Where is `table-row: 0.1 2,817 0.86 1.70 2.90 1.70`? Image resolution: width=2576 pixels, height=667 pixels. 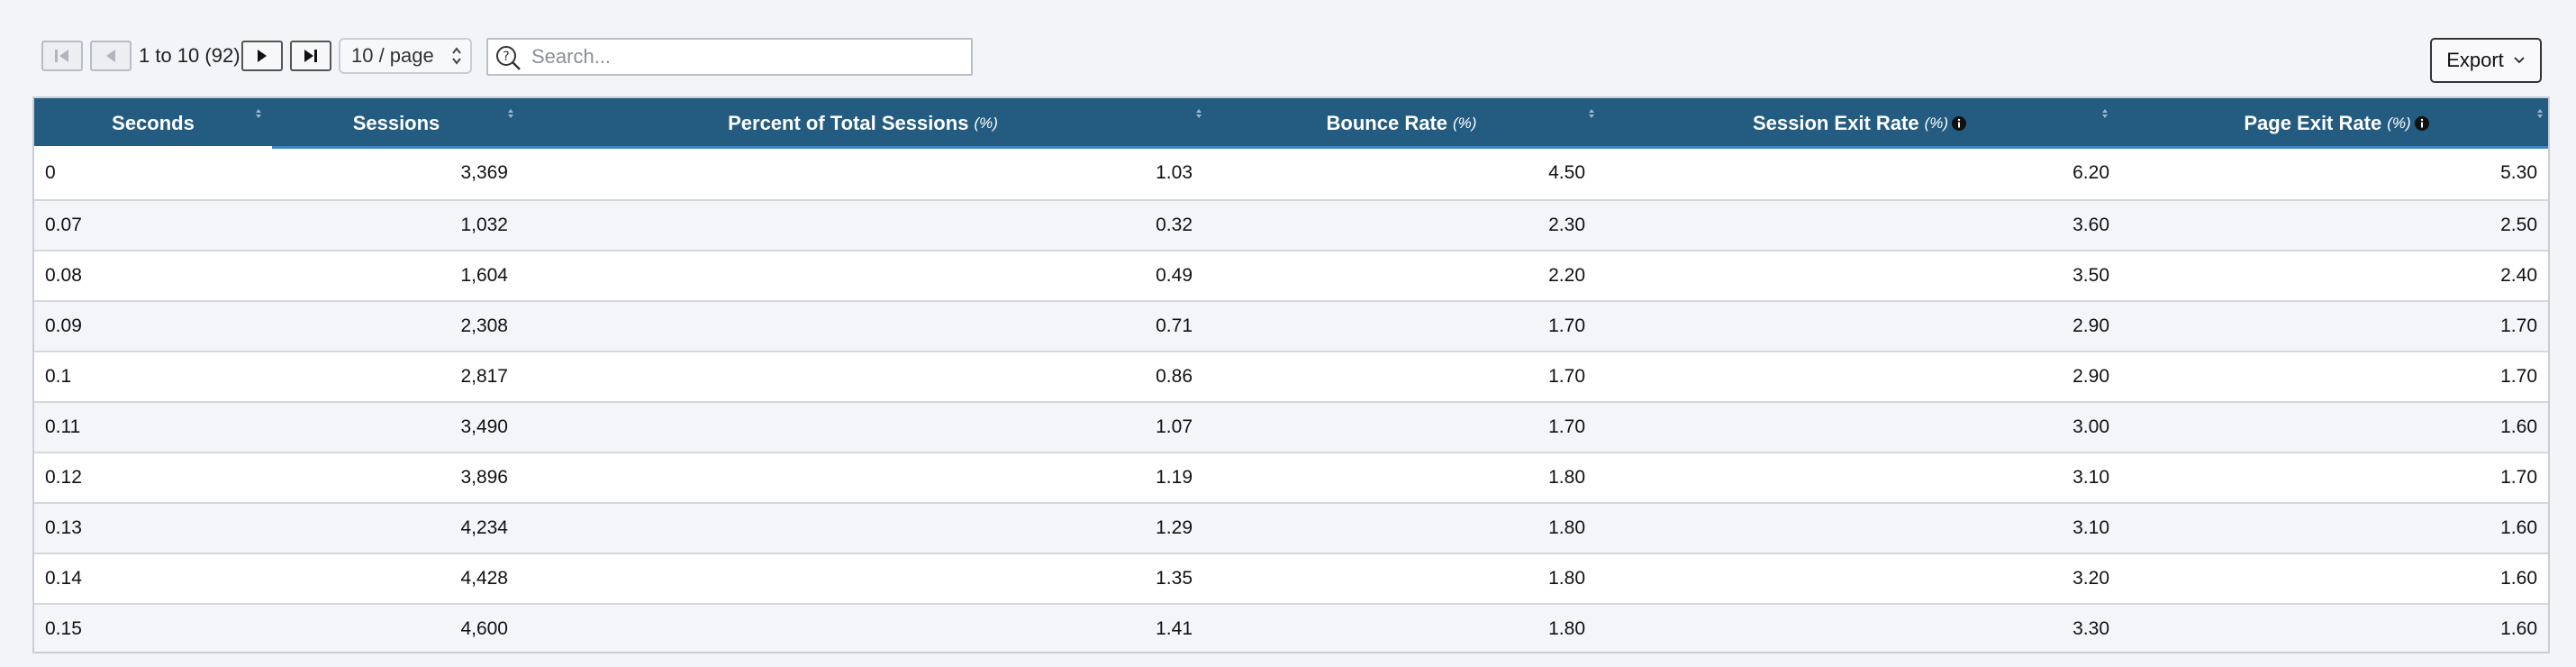 table-row: 0.1 2,817 0.86 1.70 2.90 1.70 is located at coordinates (1291, 376).